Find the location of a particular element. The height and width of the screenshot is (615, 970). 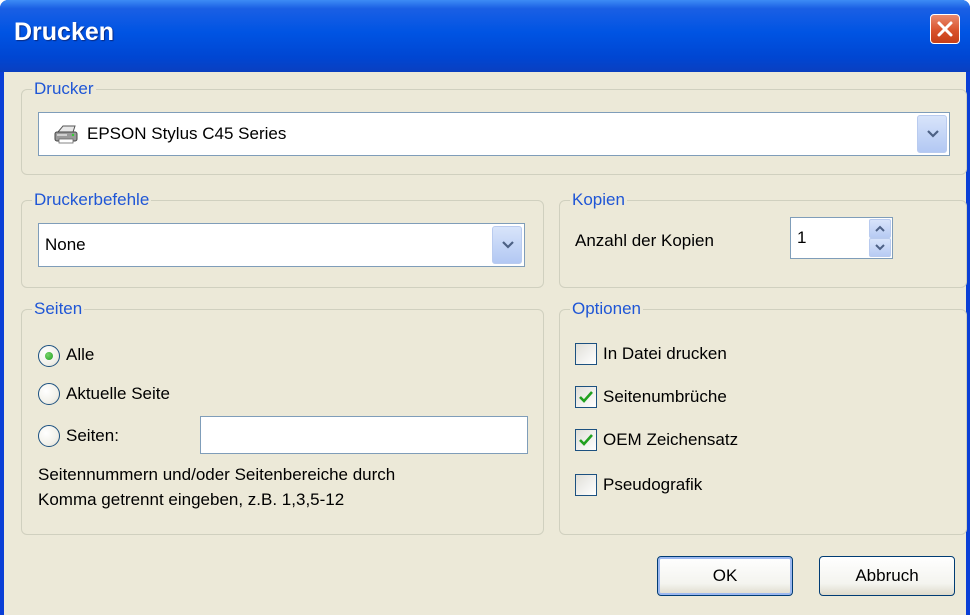

printer-commands-value: None is located at coordinates (65, 244).